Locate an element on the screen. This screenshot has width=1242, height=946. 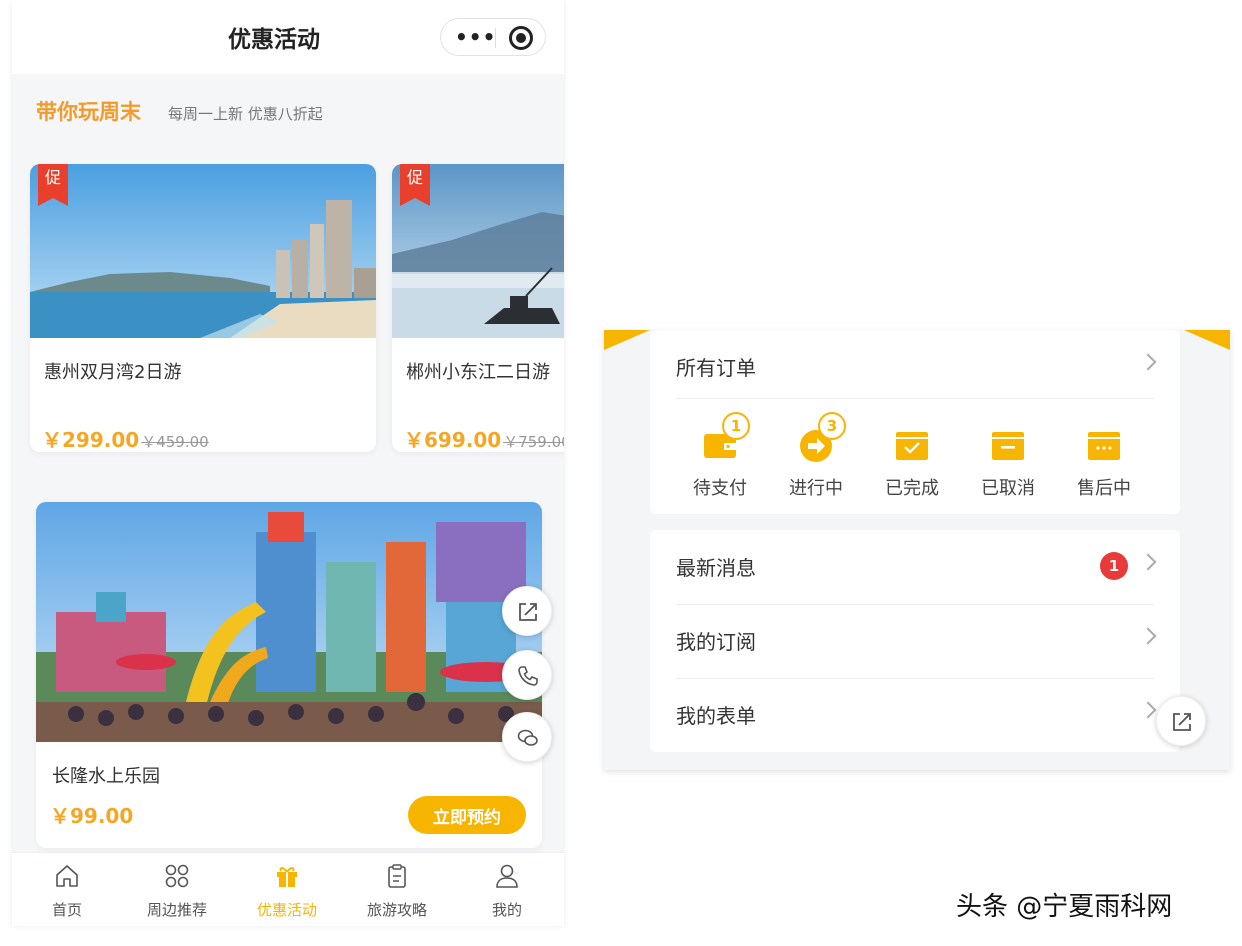
status-label: 已完成 is located at coordinates (912, 488).